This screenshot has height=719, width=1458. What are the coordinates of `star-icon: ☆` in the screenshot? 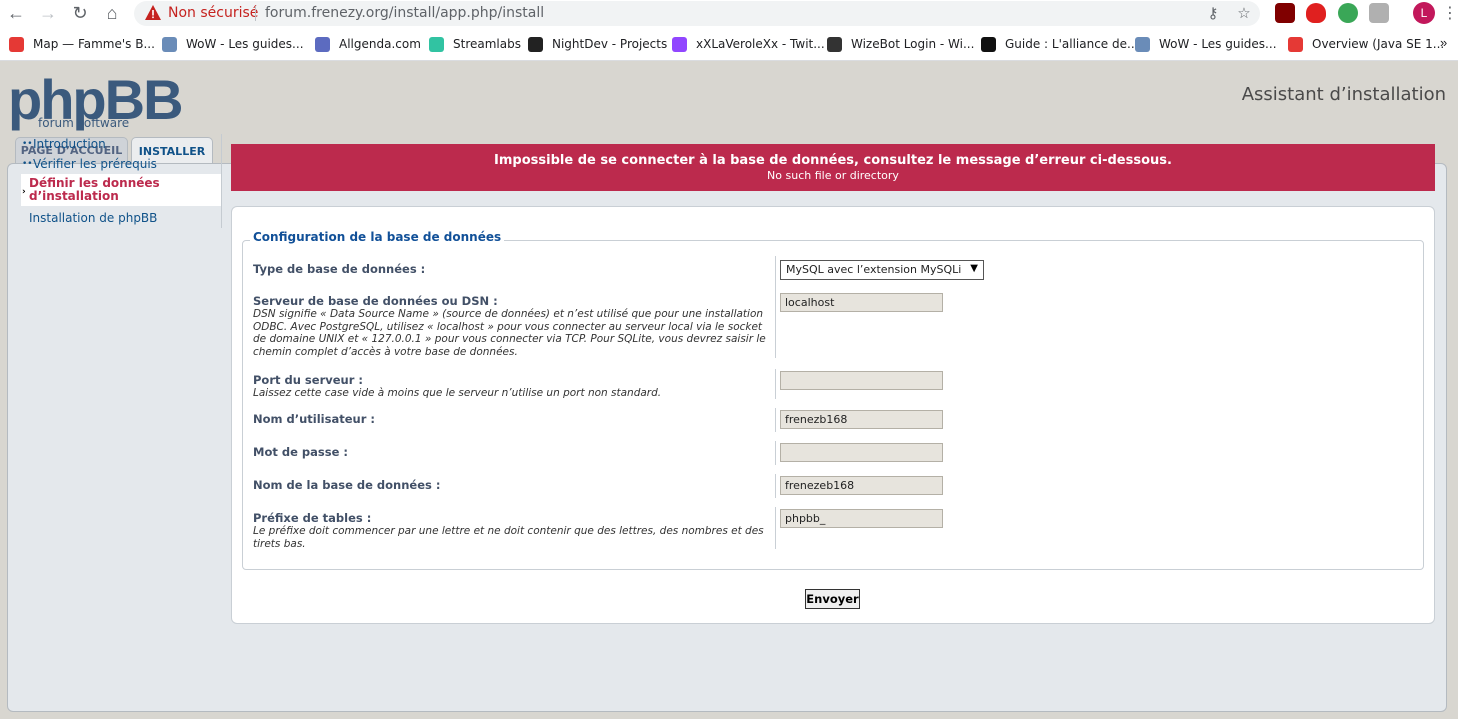 It's located at (1244, 13).